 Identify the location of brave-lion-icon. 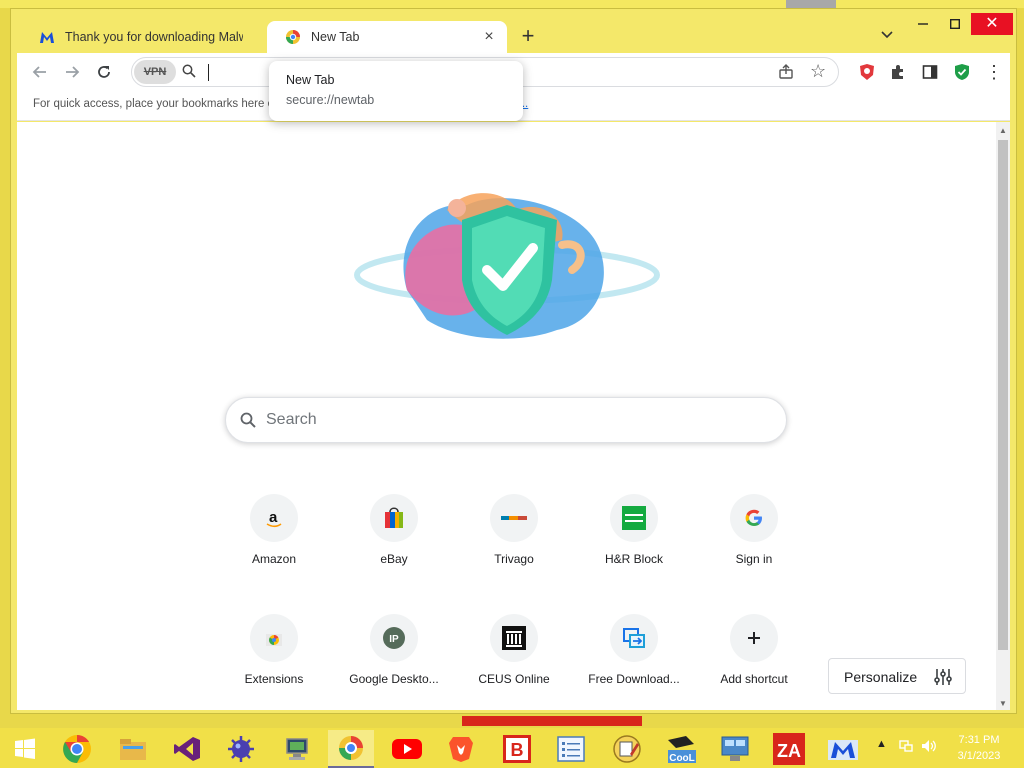
(461, 749).